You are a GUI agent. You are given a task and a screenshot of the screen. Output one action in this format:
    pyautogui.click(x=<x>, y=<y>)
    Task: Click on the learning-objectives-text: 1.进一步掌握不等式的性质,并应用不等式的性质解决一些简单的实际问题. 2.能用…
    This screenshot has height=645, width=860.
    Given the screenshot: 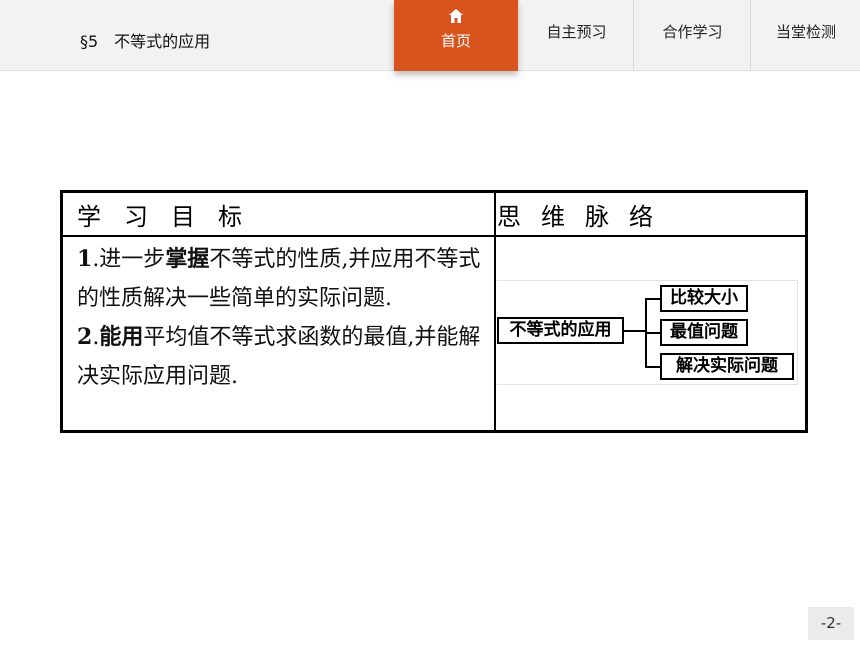 What is the action you would take?
    pyautogui.click(x=282, y=318)
    